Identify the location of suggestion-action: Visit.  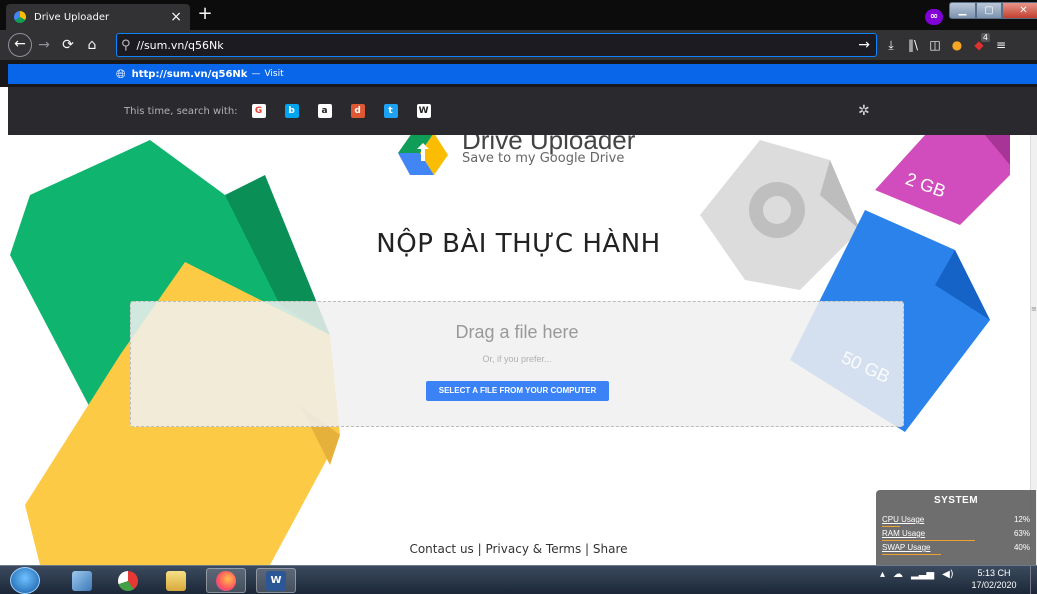
(274, 74).